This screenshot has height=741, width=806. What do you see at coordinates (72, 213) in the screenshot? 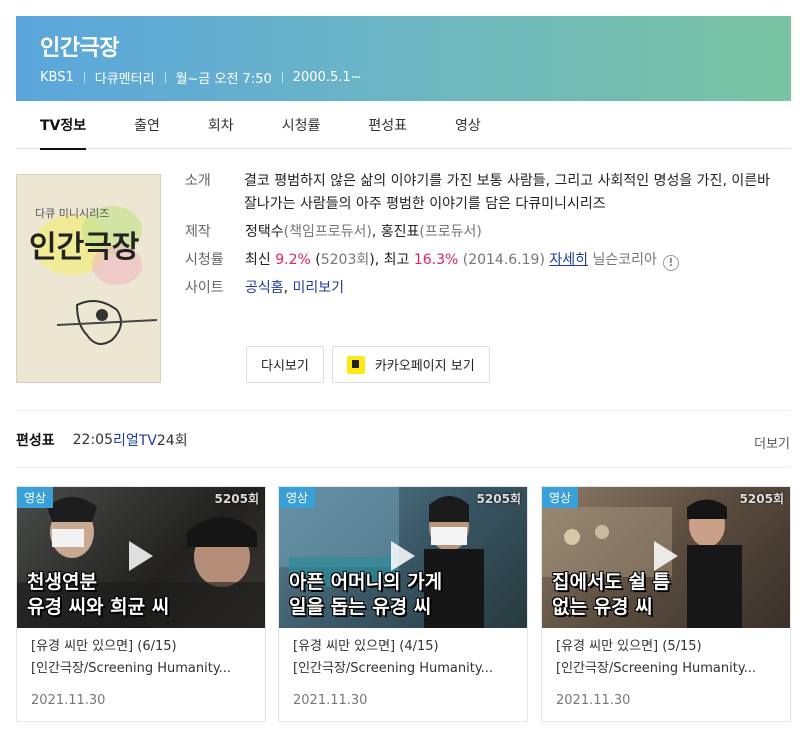
I see `poster-series-text: 다큐 미니시리즈` at bounding box center [72, 213].